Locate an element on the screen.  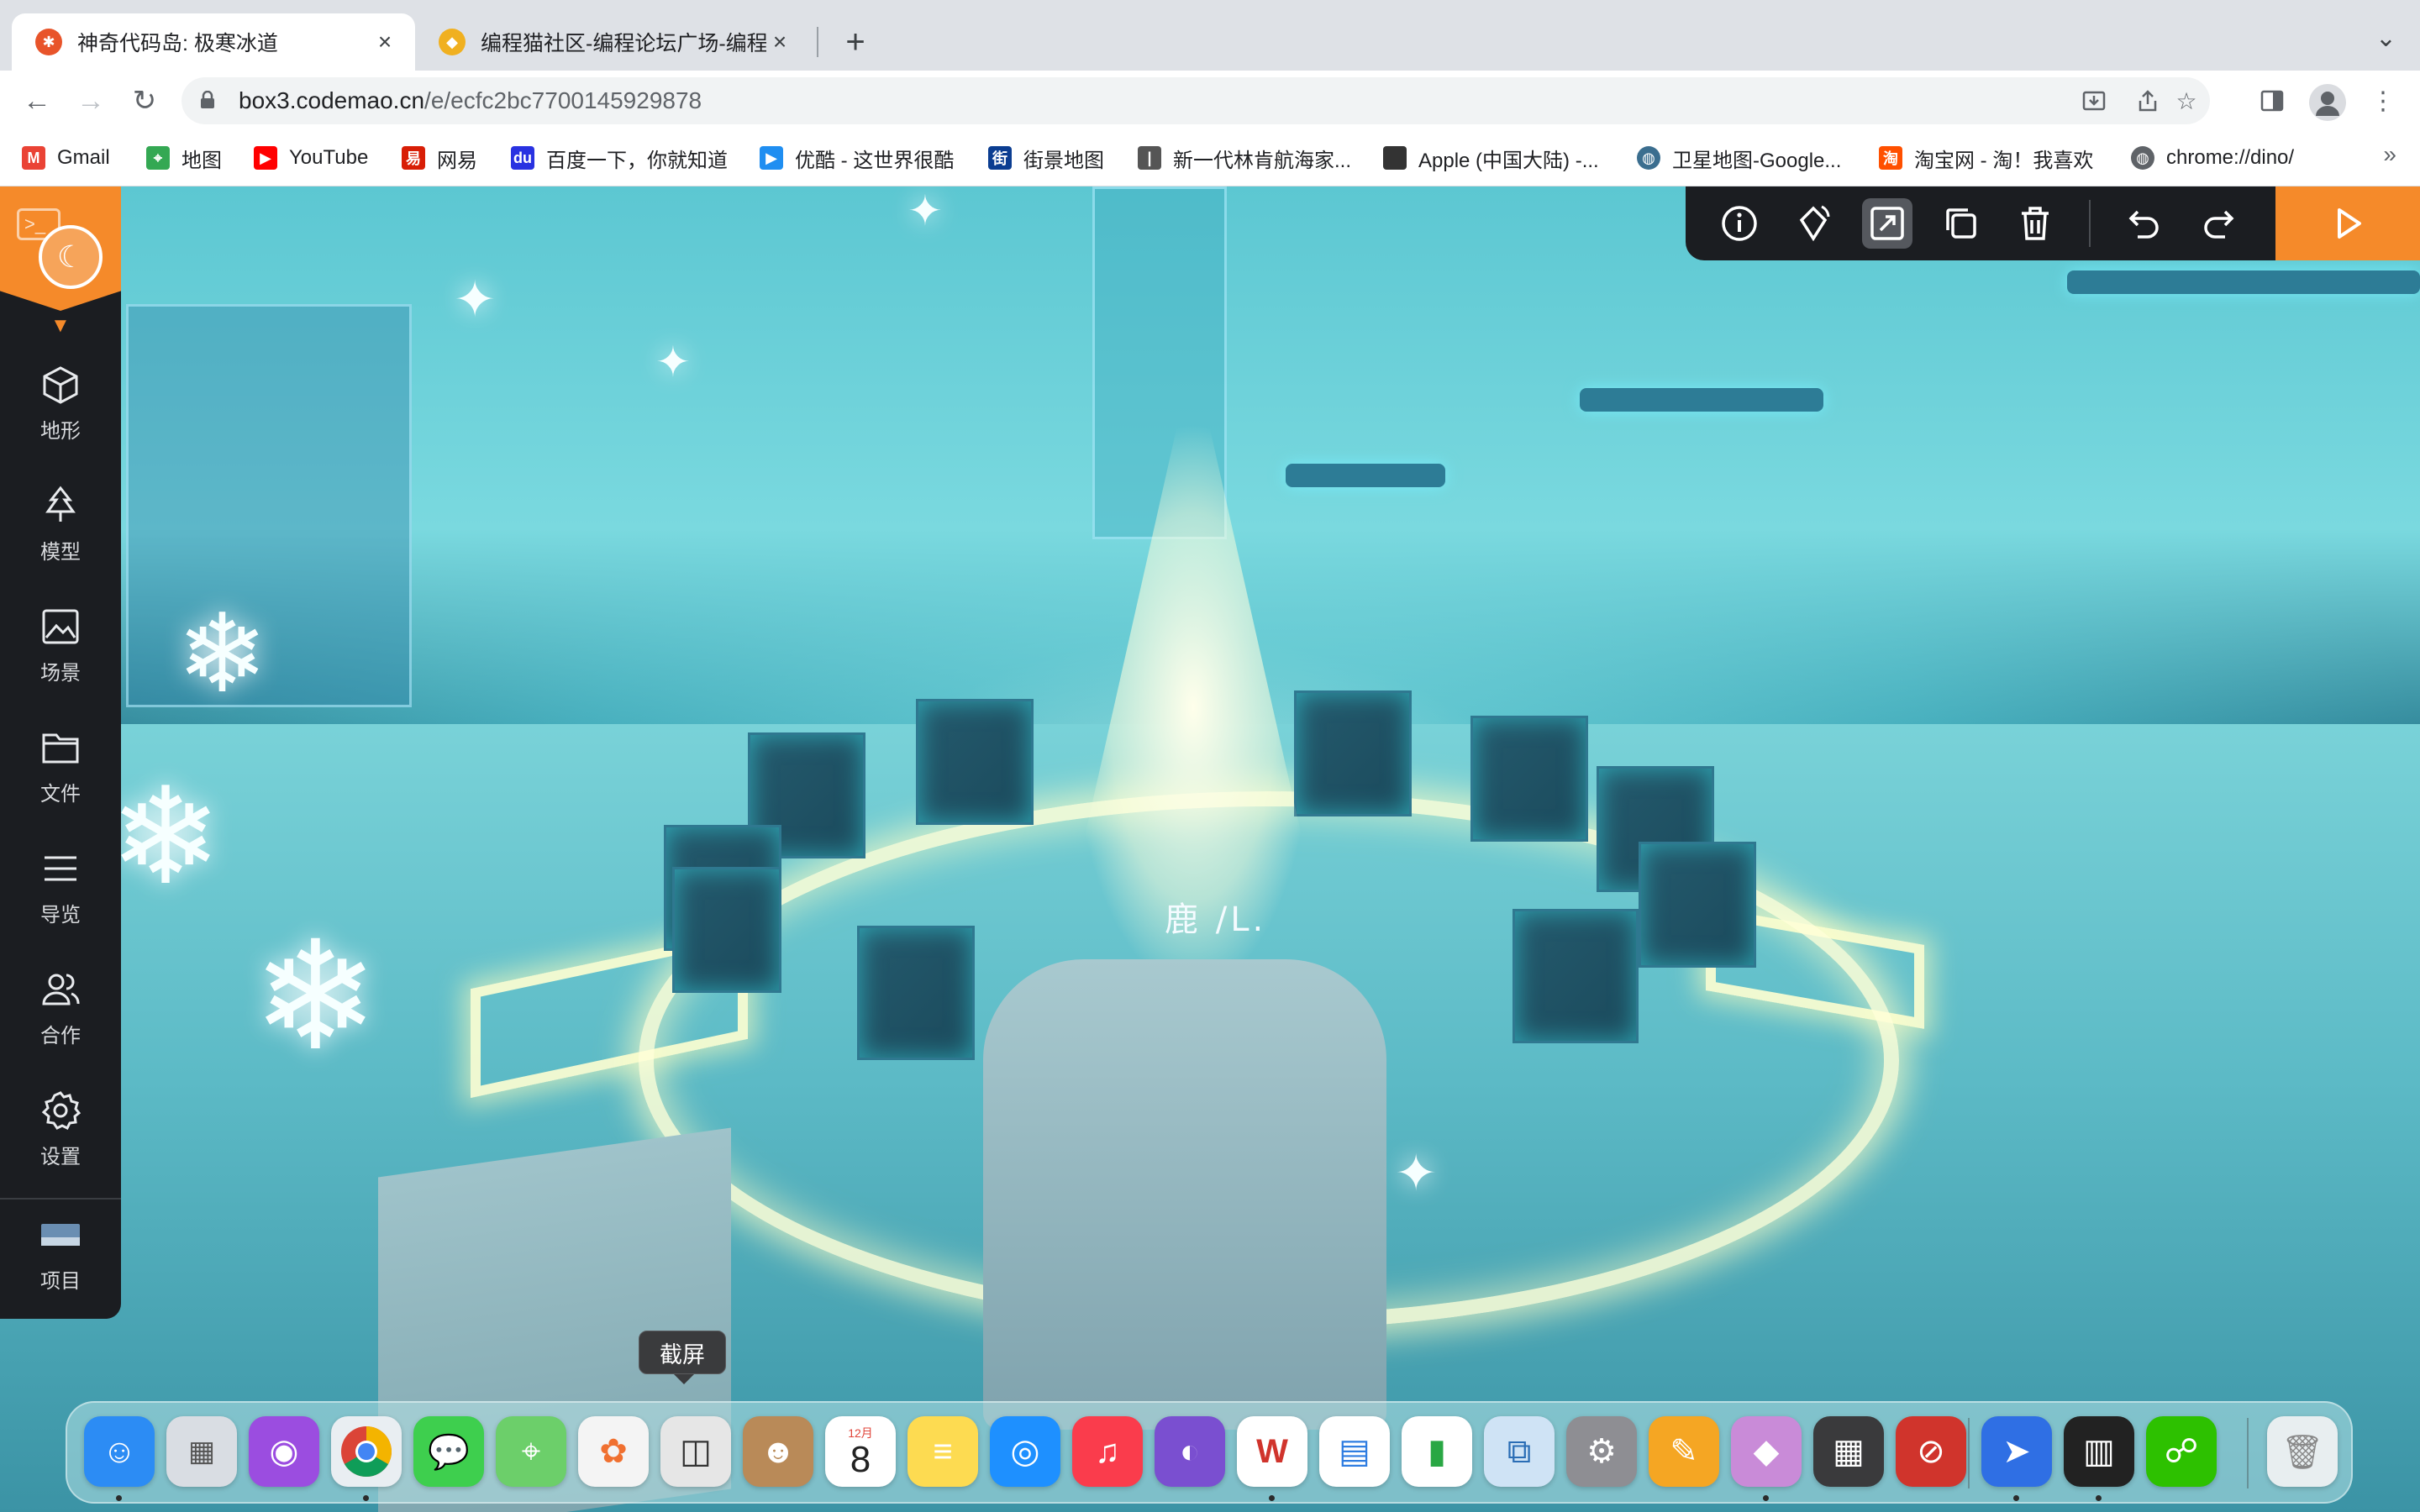
rotate-icon is located at coordinates (1814, 223).